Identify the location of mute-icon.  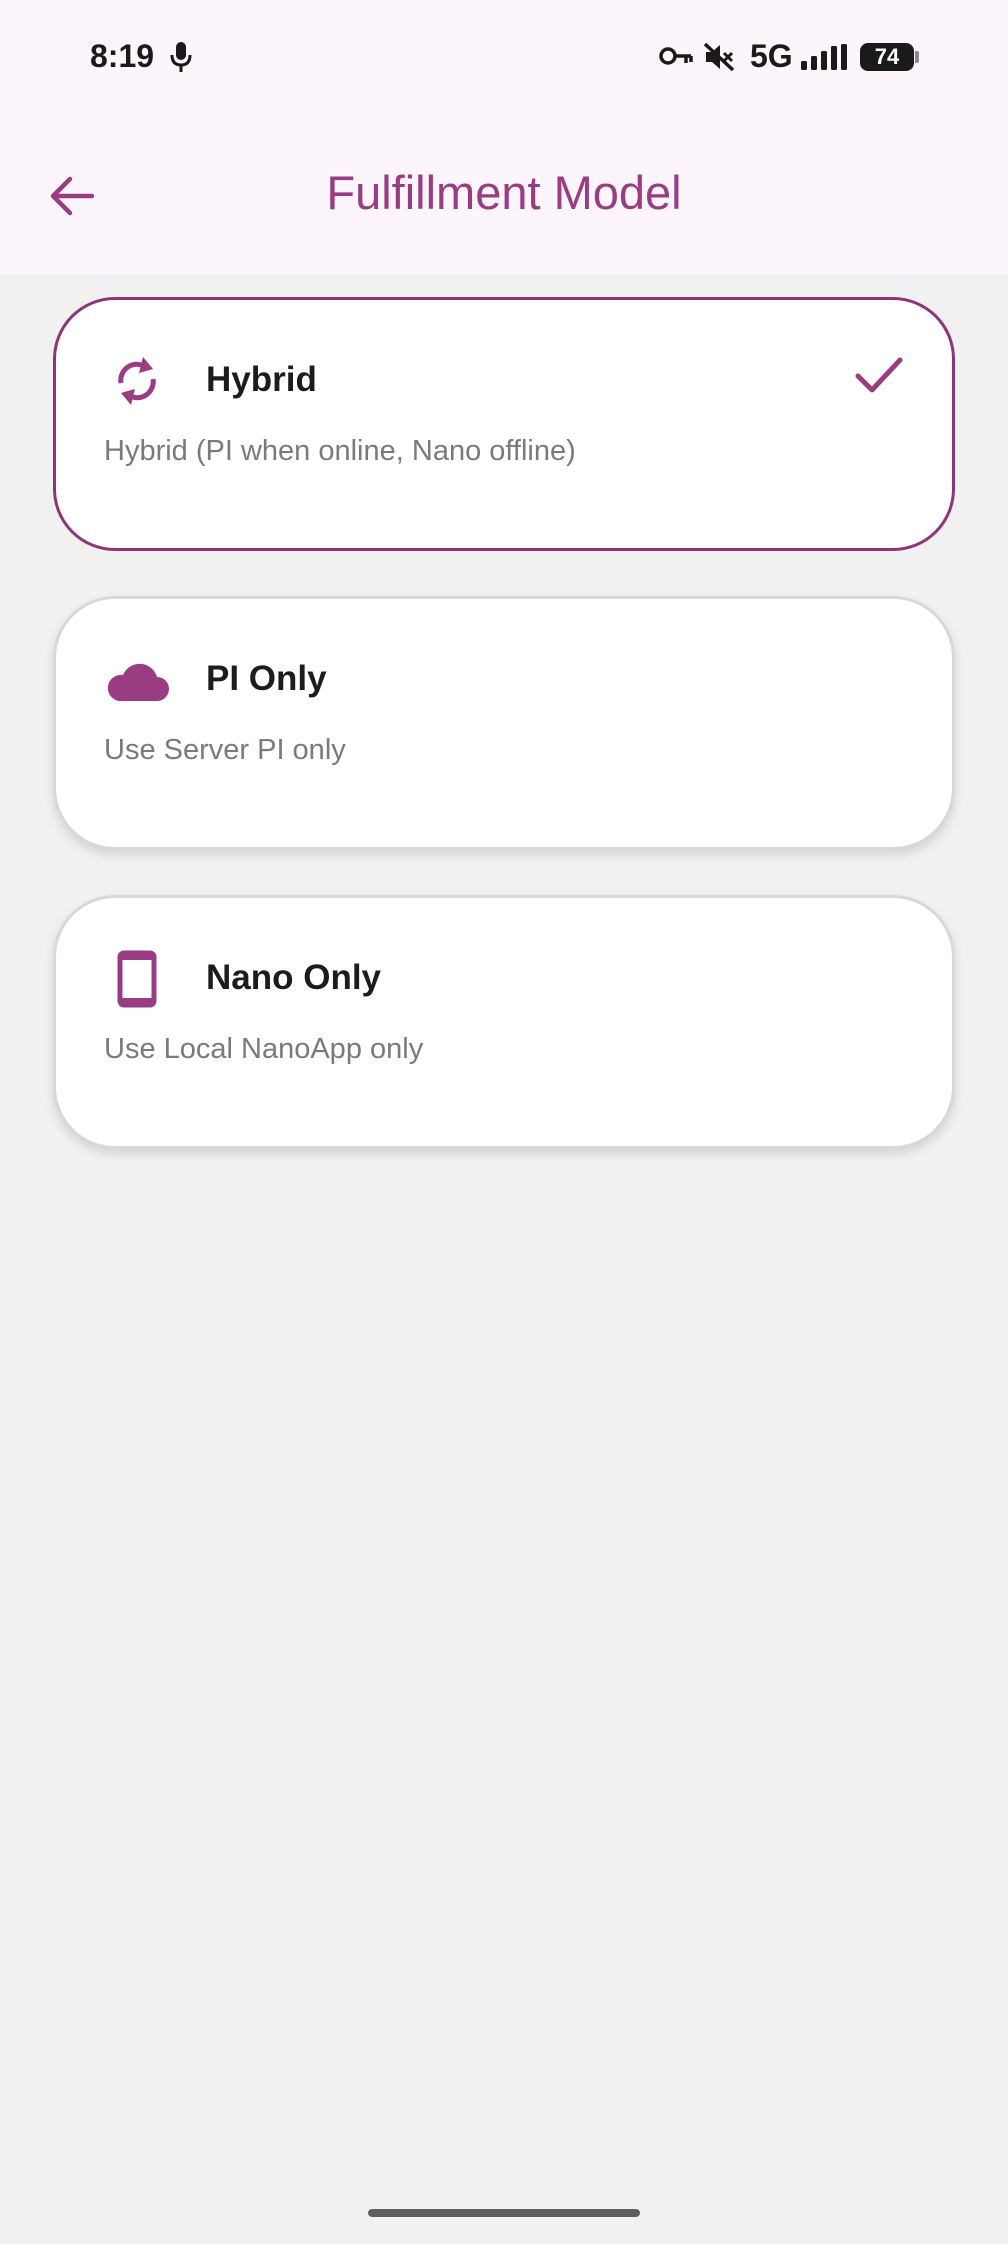
(719, 59).